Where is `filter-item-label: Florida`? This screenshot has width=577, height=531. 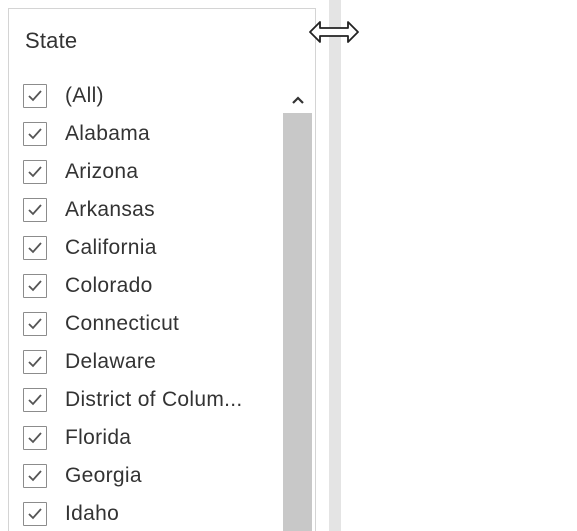
filter-item-label: Florida is located at coordinates (98, 437).